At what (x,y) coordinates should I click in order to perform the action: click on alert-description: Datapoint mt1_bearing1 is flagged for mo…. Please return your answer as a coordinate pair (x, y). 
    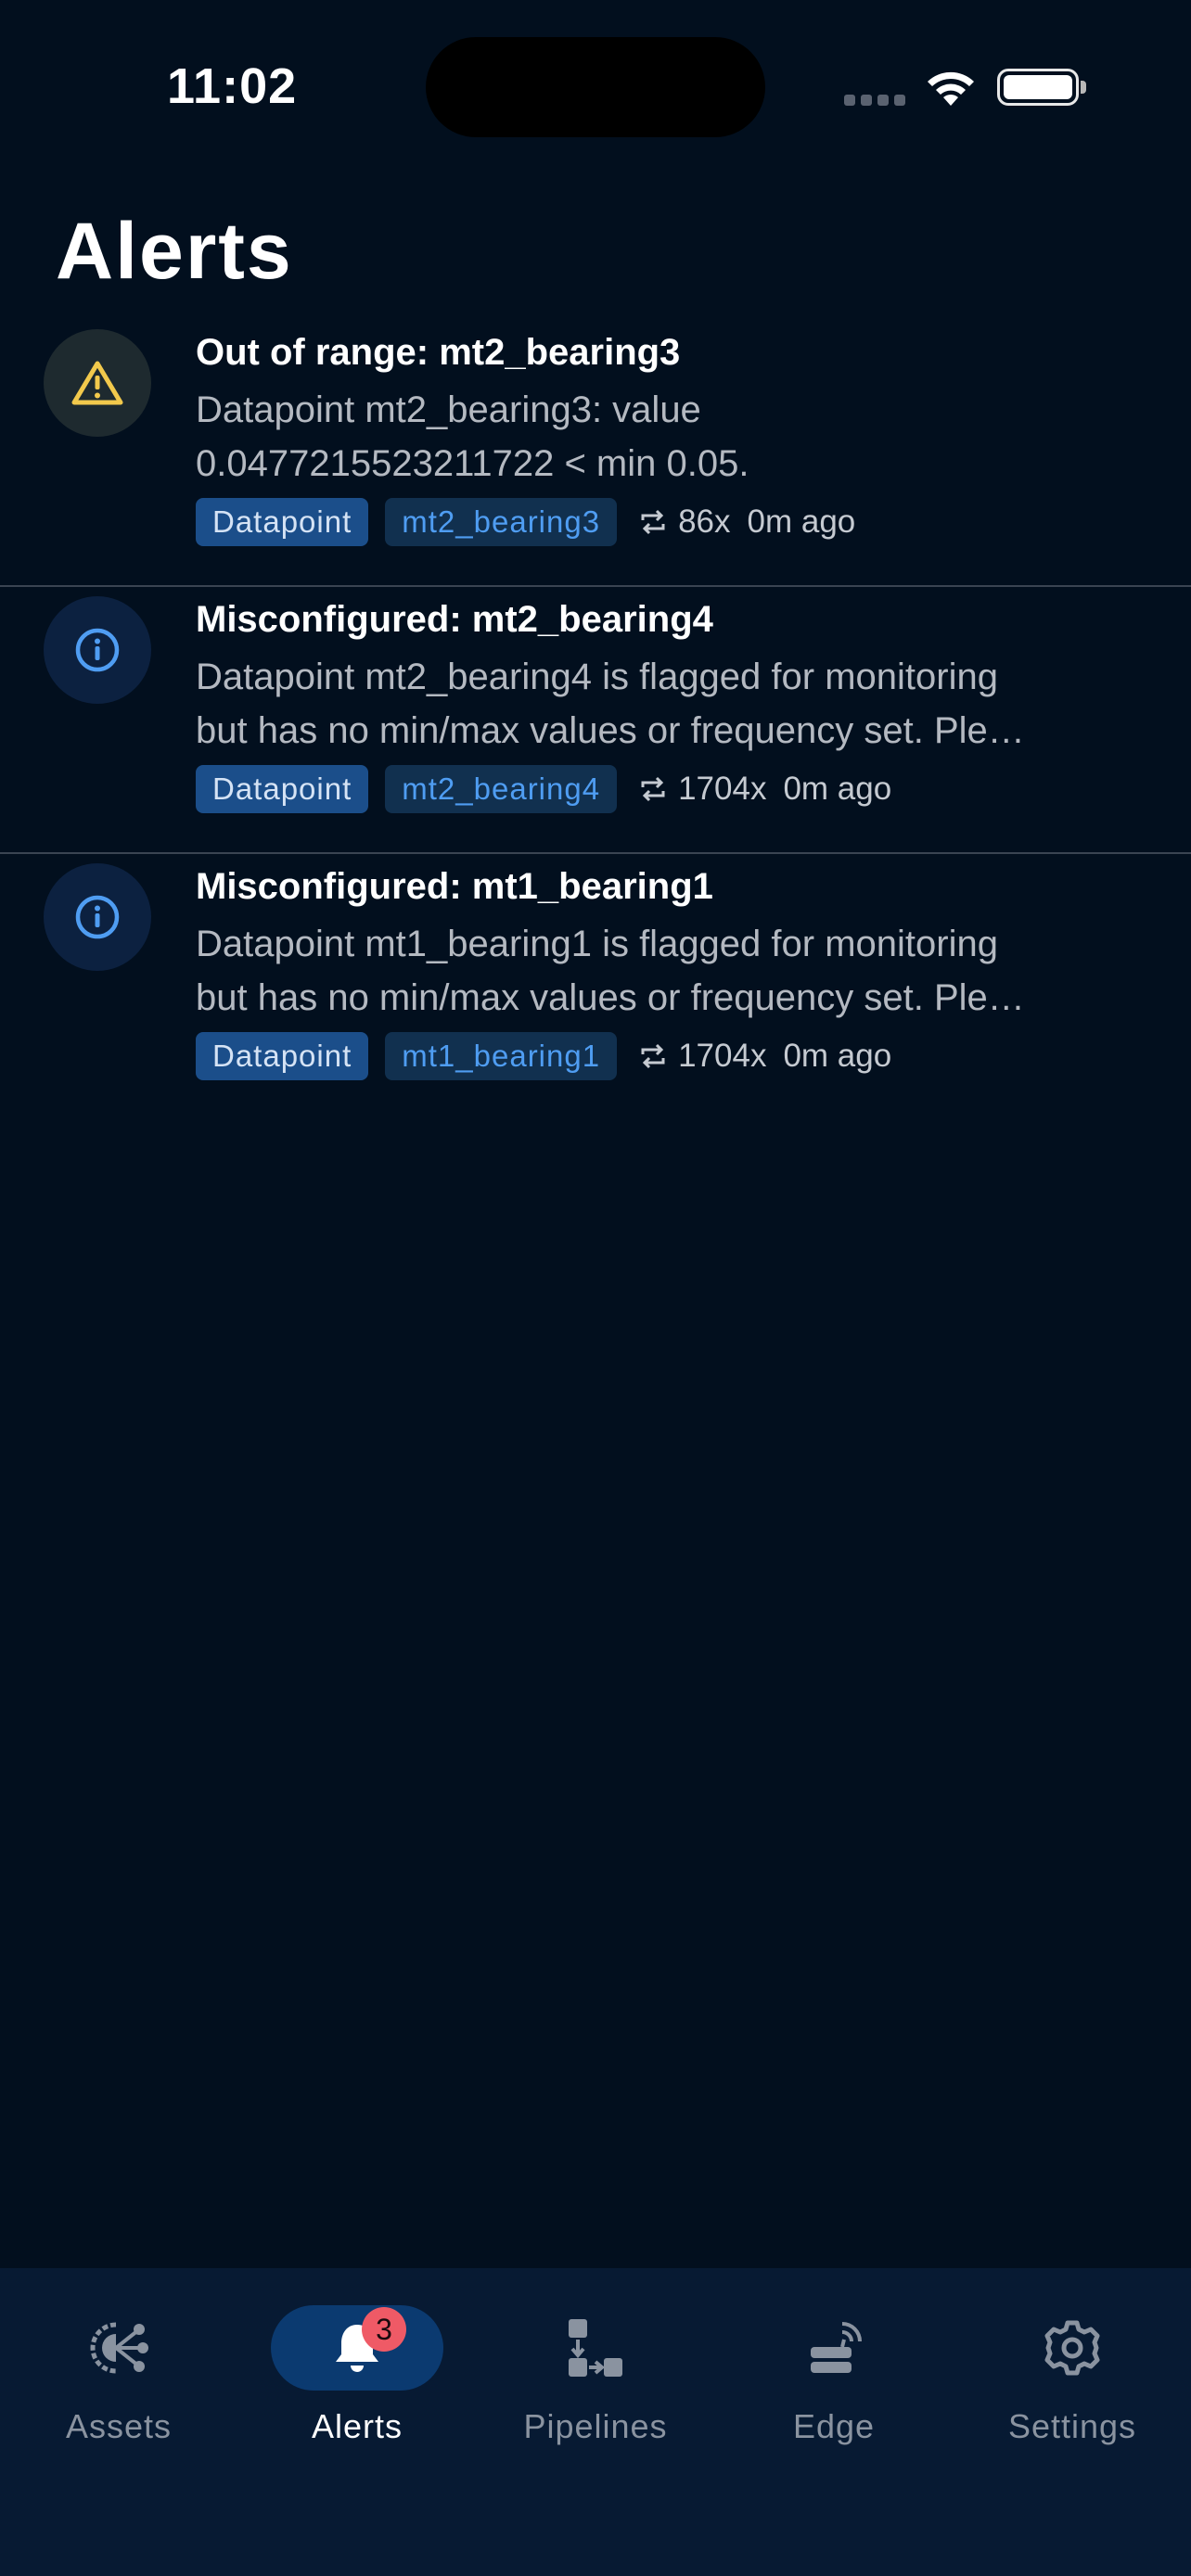
    Looking at the image, I should click on (664, 971).